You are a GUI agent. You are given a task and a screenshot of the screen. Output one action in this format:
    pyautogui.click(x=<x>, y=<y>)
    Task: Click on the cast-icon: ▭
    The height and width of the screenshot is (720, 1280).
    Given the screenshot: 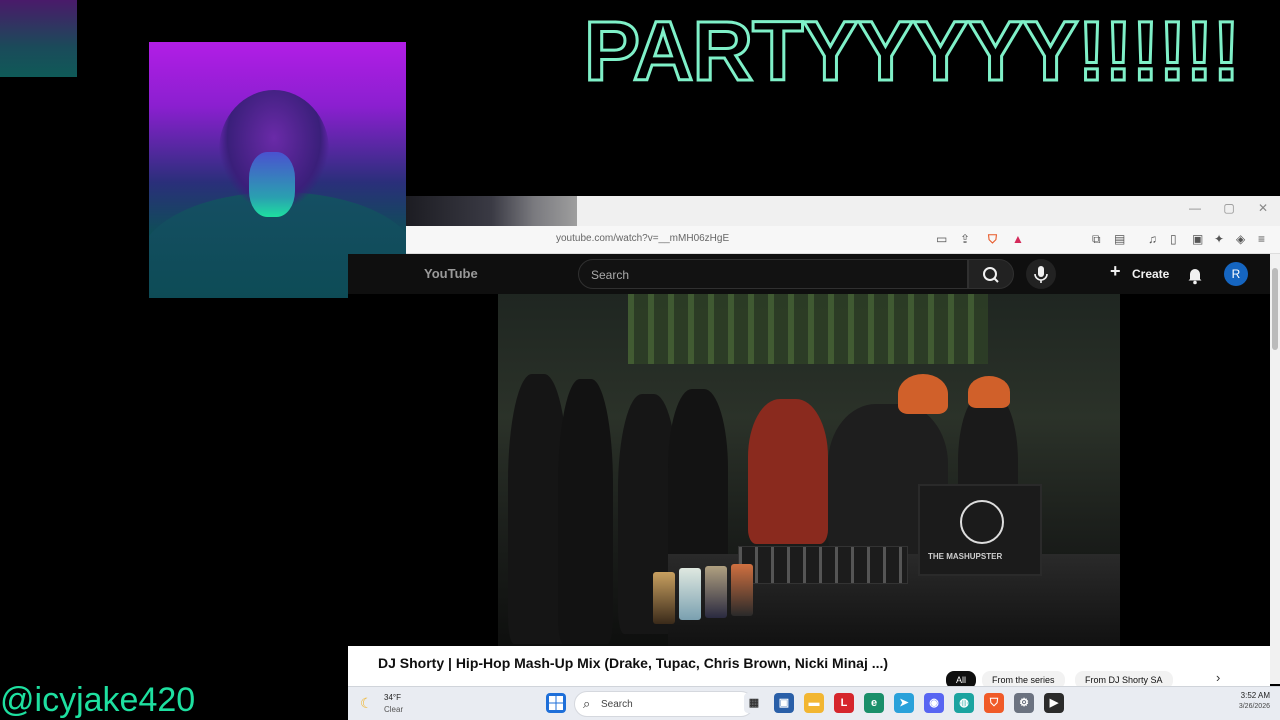 What is the action you would take?
    pyautogui.click(x=941, y=239)
    